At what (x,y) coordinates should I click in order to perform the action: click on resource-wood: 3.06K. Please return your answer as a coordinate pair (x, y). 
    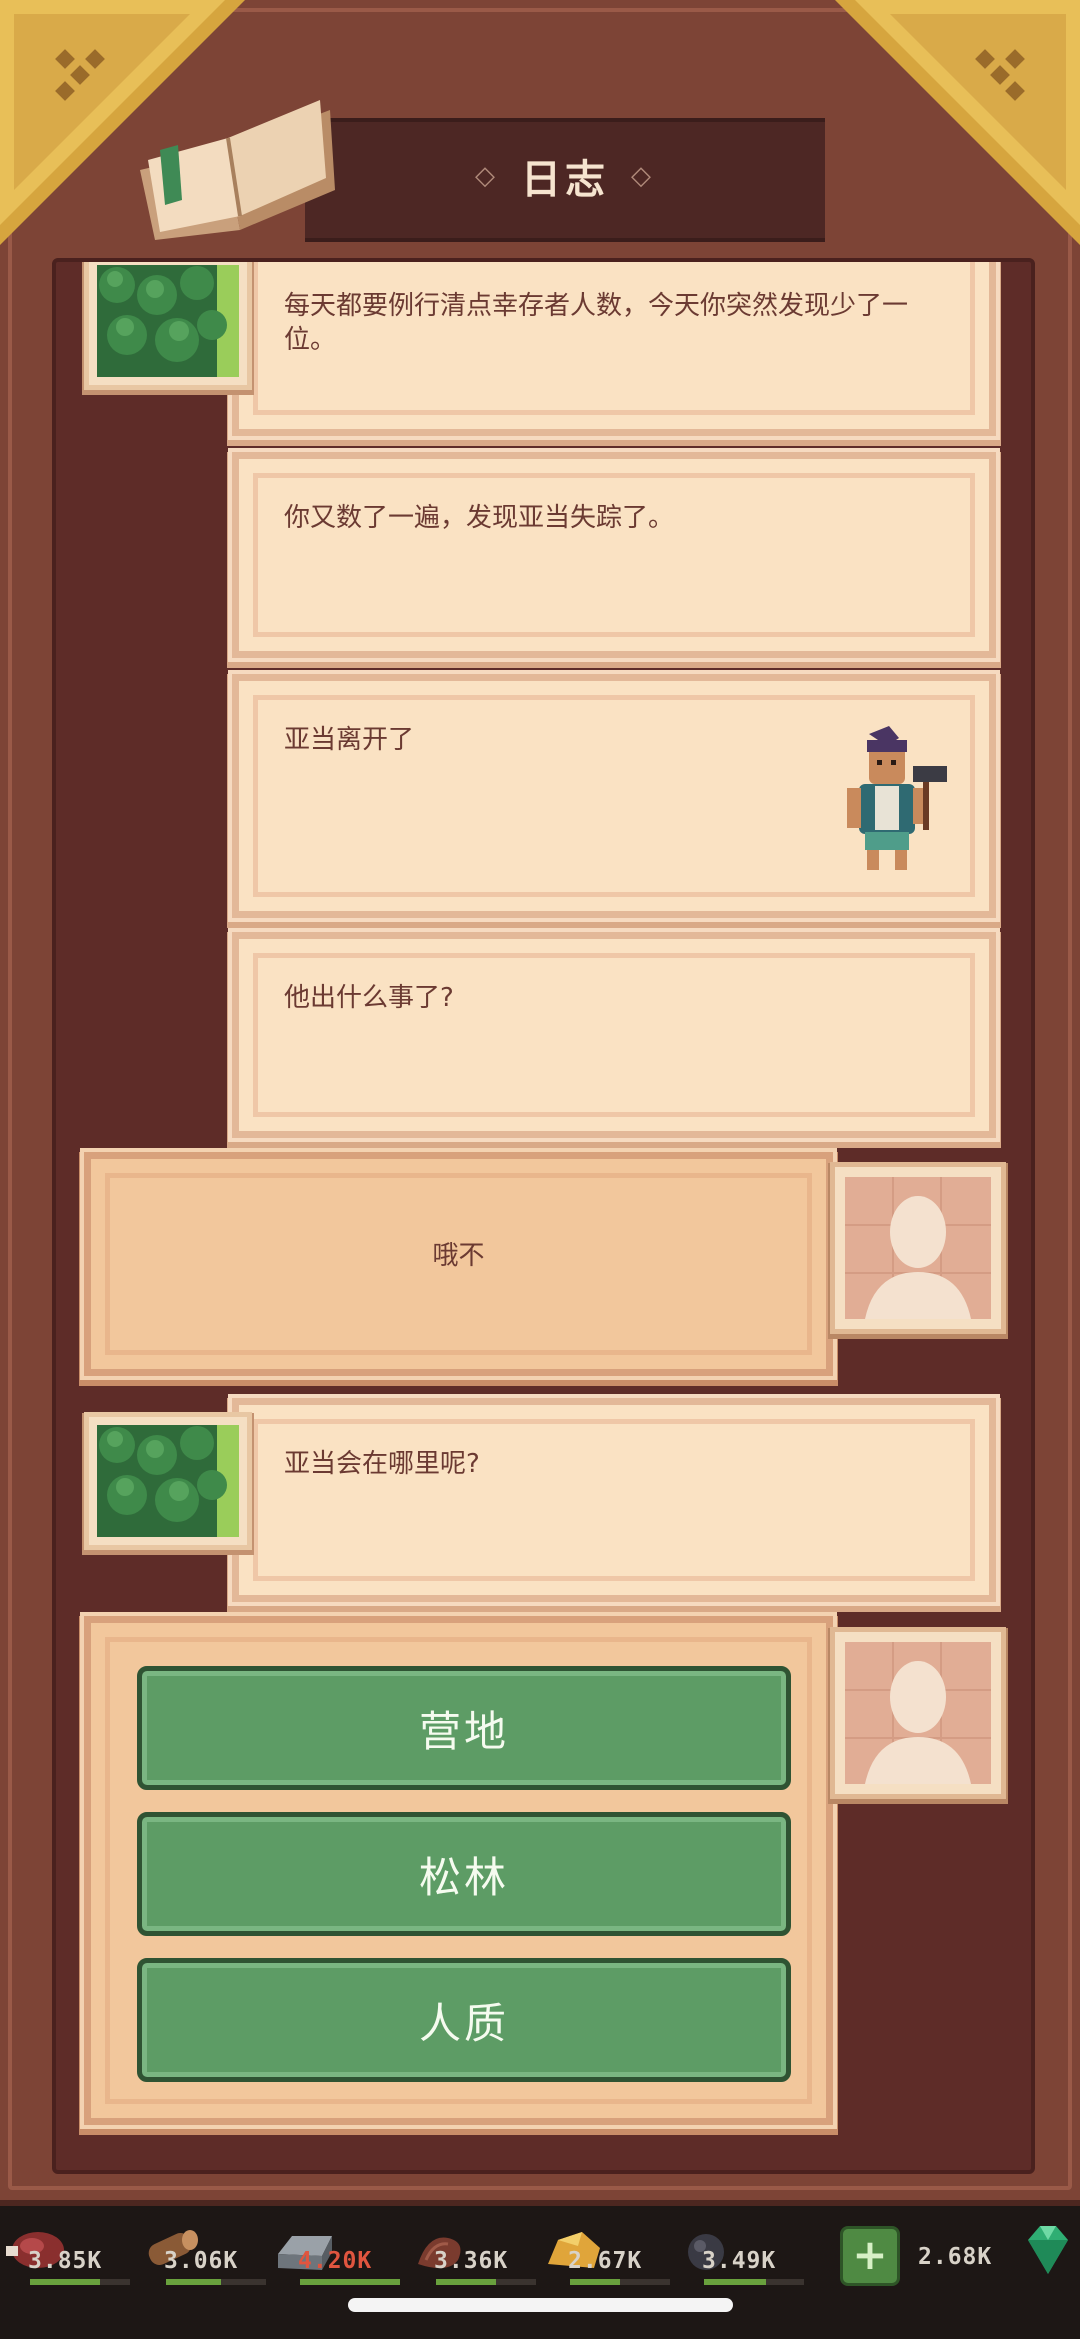
    Looking at the image, I should click on (204, 2256).